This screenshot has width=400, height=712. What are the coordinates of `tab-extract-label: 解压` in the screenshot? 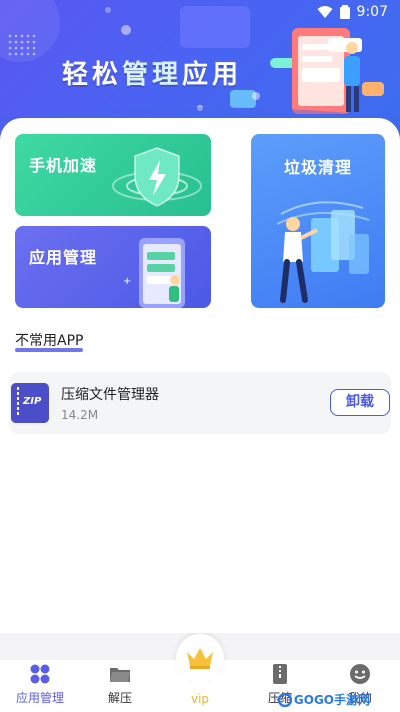 It's located at (119, 698).